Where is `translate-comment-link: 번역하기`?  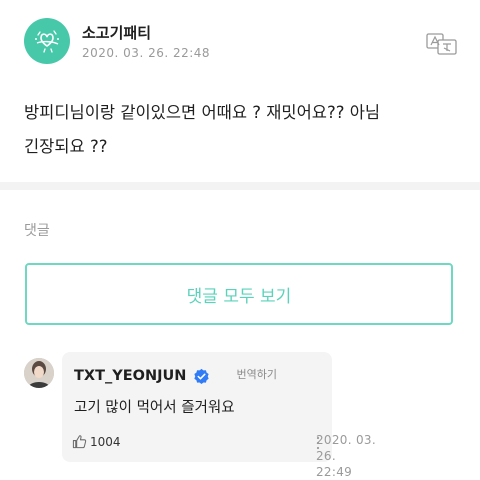 translate-comment-link: 번역하기 is located at coordinates (257, 374).